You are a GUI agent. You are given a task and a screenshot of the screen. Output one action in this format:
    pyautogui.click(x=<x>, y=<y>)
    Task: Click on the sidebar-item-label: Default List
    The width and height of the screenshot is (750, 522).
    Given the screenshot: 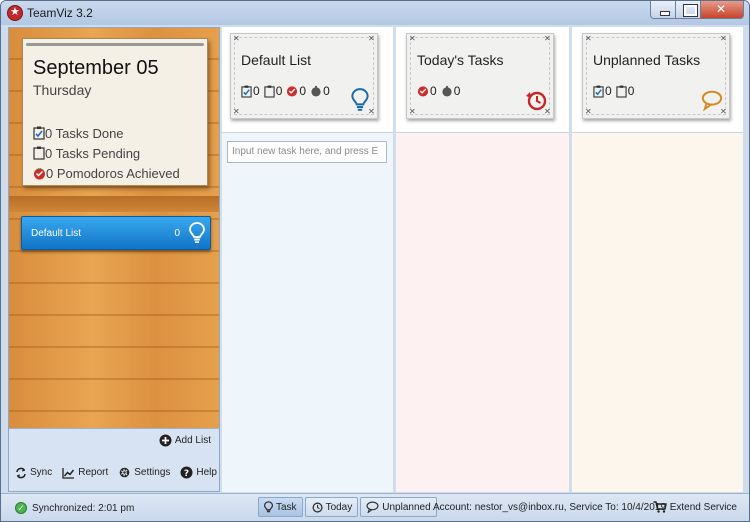 What is the action you would take?
    pyautogui.click(x=56, y=233)
    